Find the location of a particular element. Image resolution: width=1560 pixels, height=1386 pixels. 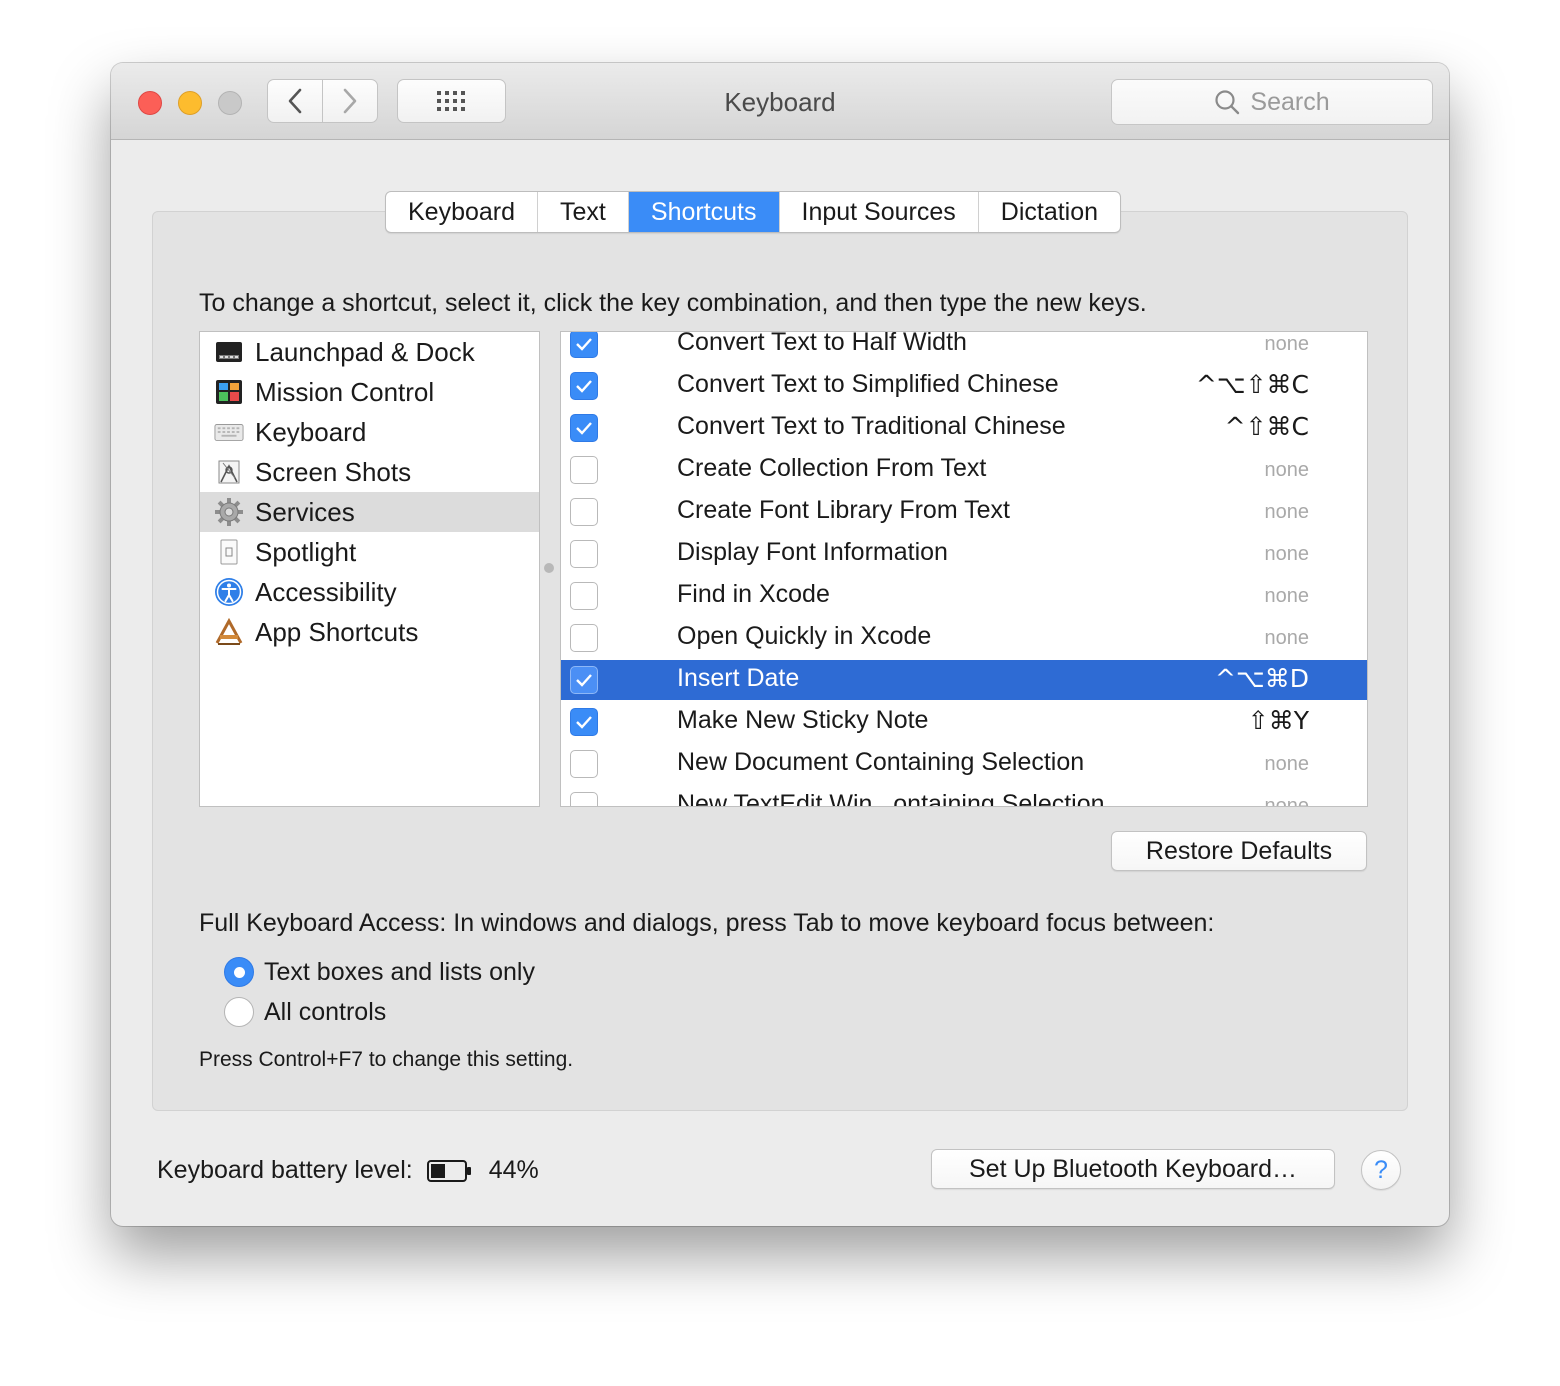

service-row: New Document Containing Selection none is located at coordinates (964, 764).